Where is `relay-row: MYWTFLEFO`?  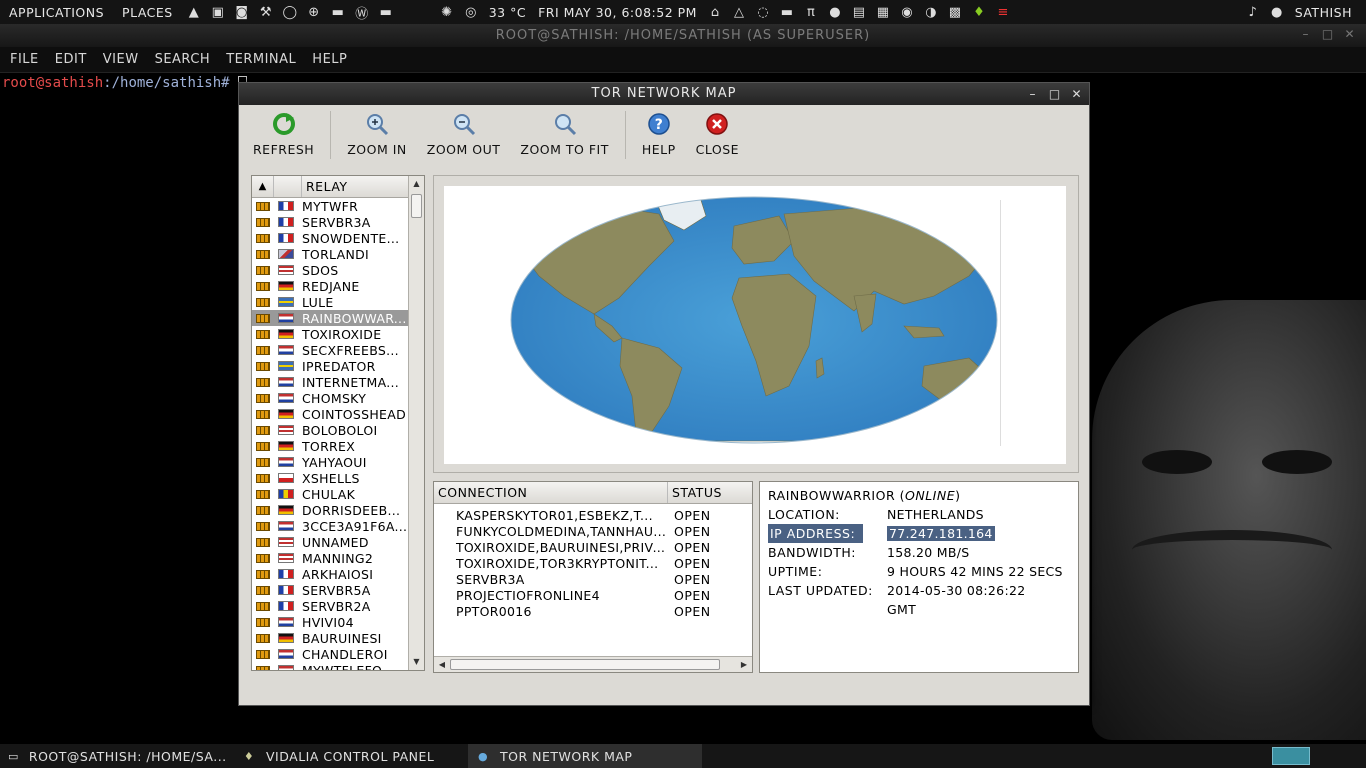
relay-row: MYWTFLEFO is located at coordinates (330, 666).